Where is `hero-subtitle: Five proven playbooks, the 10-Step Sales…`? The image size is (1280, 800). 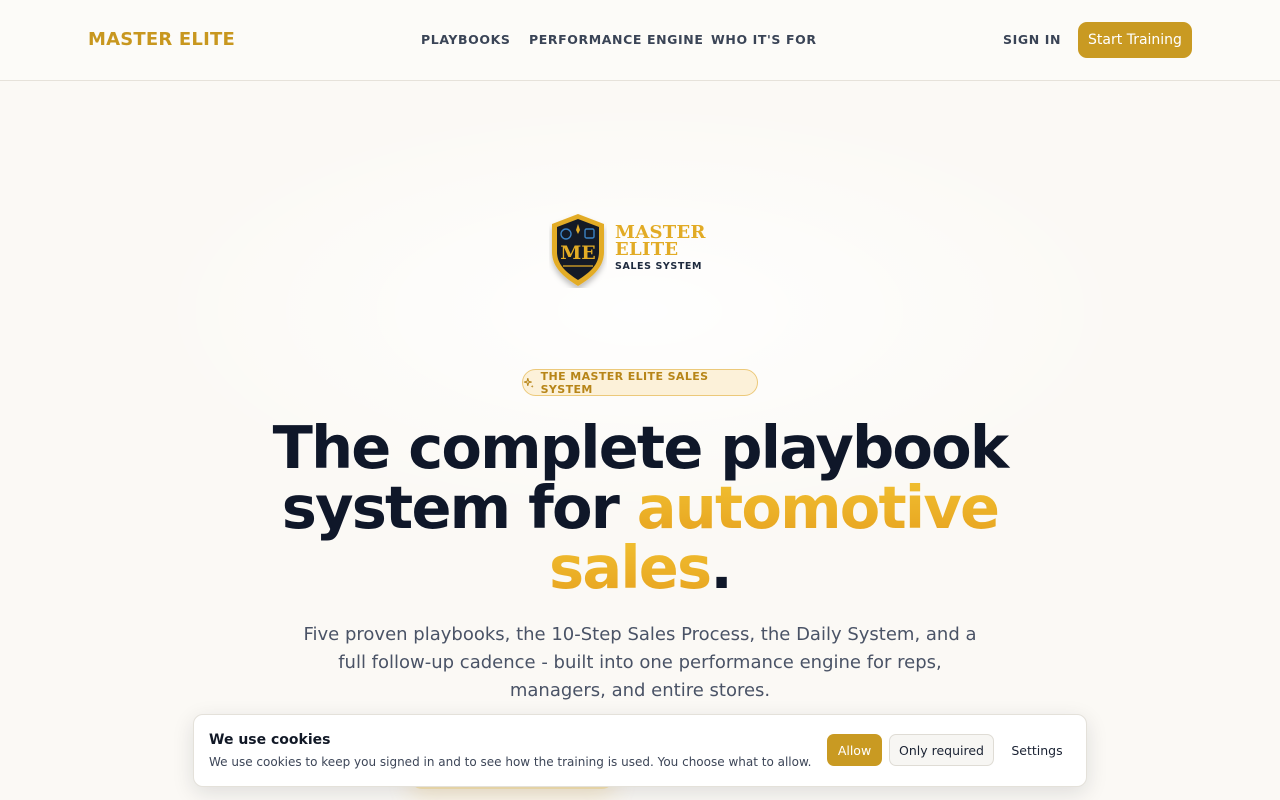 hero-subtitle: Five proven playbooks, the 10-Step Sales… is located at coordinates (640, 662).